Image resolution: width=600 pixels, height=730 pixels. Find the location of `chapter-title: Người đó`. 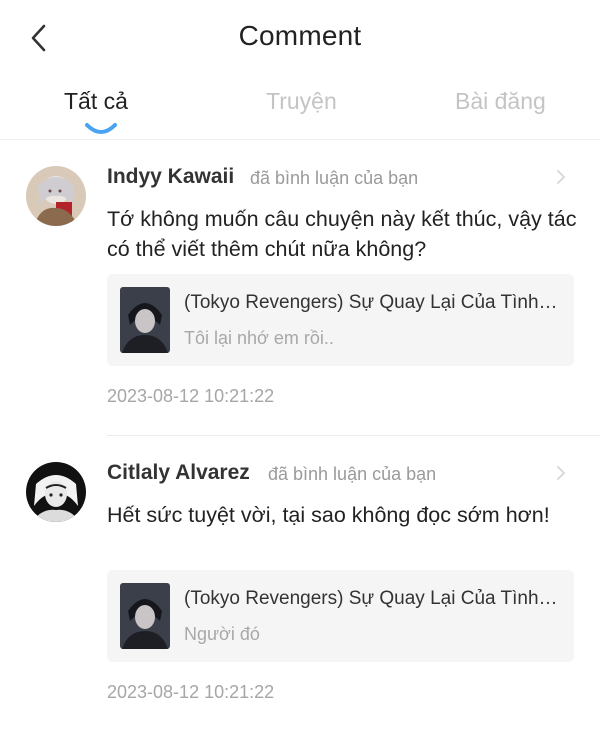

chapter-title: Người đó is located at coordinates (222, 634).